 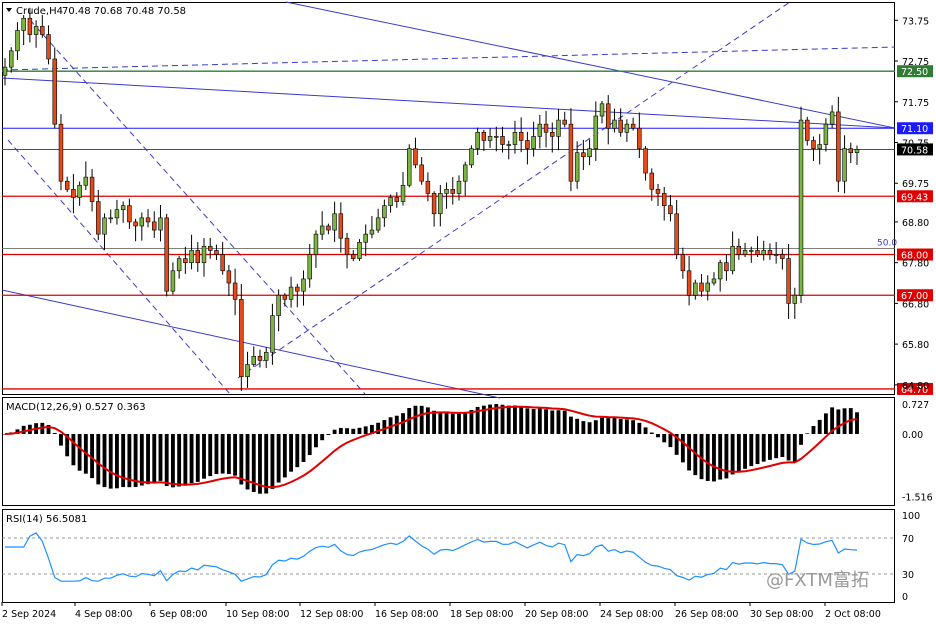 I want to click on time-tick-label: 24 Sep 08:00, so click(x=631, y=614).